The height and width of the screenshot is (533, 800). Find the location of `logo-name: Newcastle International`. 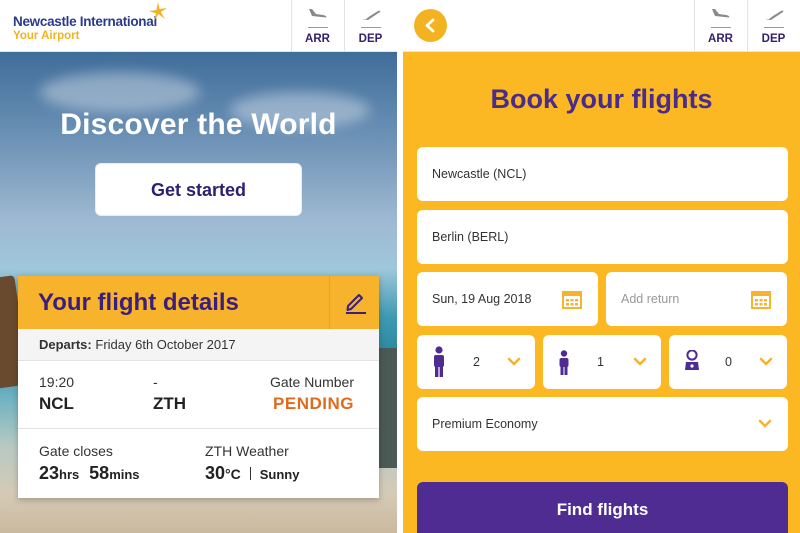

logo-name: Newcastle International is located at coordinates (85, 21).